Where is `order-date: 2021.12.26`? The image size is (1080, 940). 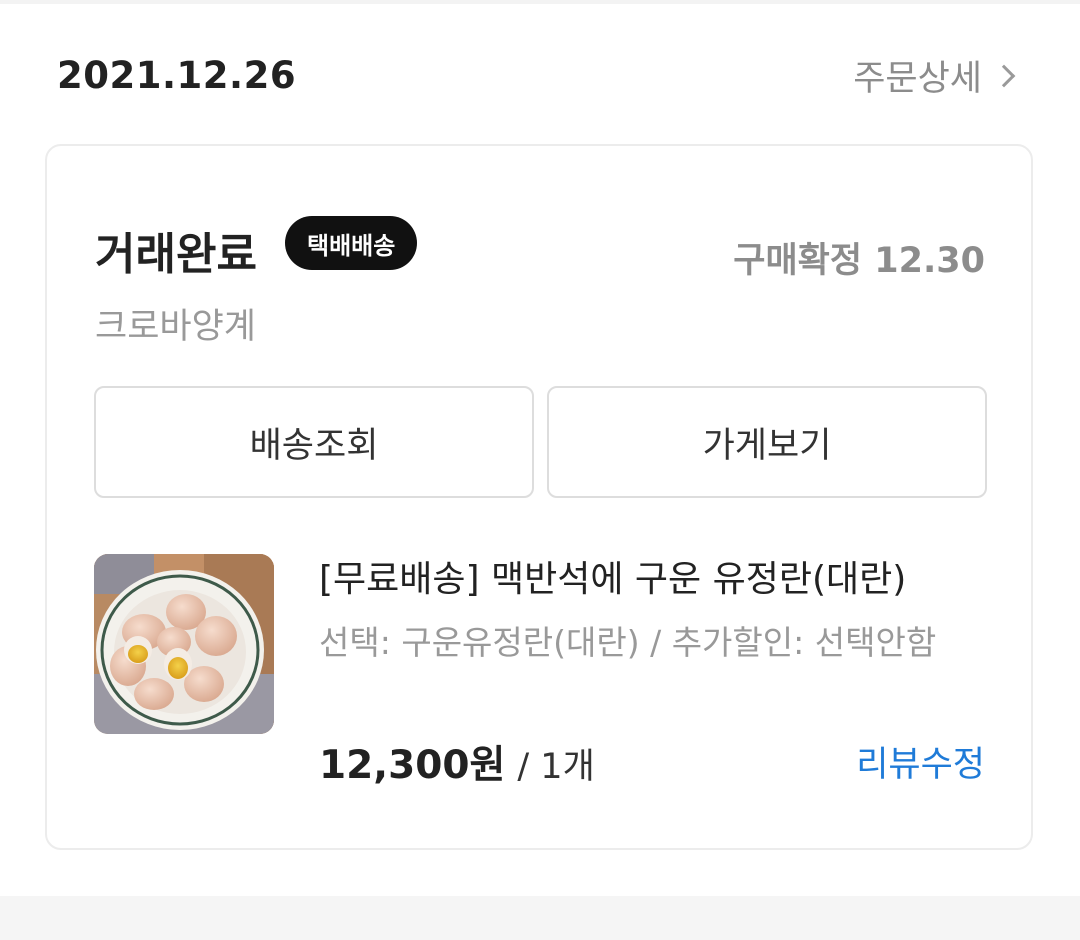 order-date: 2021.12.26 is located at coordinates (177, 75).